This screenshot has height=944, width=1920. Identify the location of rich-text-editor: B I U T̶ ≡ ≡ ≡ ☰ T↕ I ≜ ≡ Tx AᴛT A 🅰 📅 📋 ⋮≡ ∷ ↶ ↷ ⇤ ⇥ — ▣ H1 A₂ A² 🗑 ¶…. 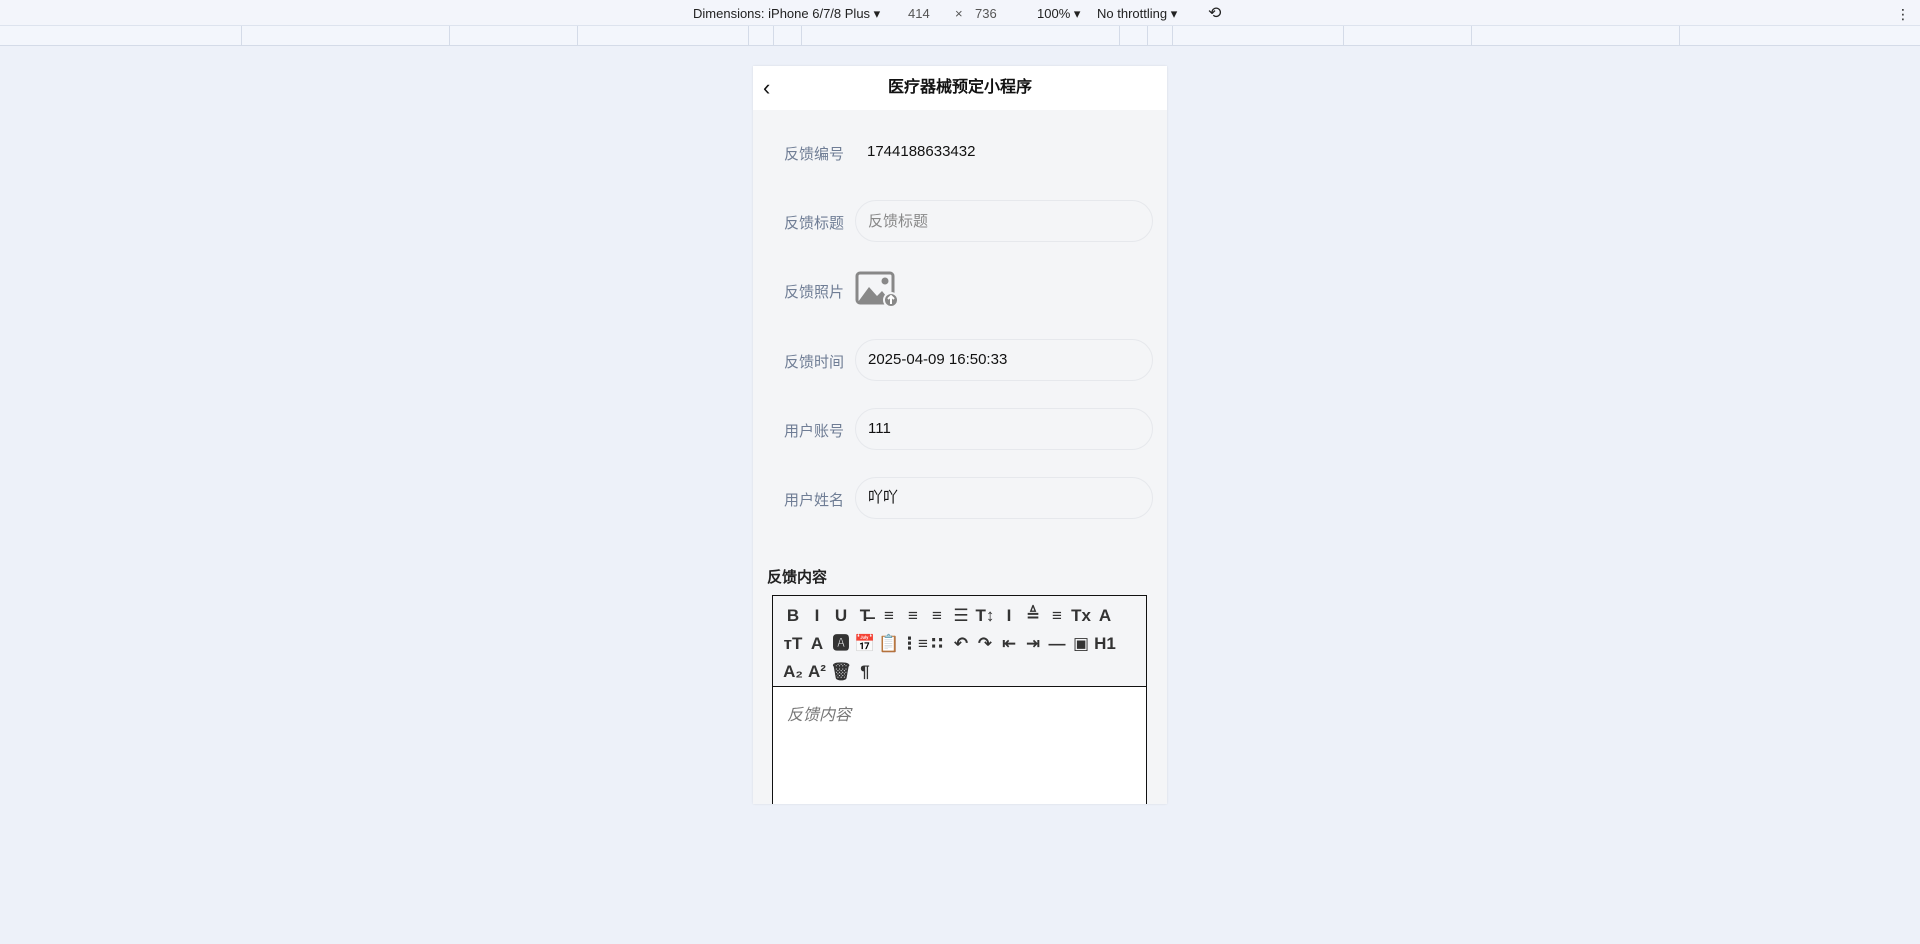
(959, 699).